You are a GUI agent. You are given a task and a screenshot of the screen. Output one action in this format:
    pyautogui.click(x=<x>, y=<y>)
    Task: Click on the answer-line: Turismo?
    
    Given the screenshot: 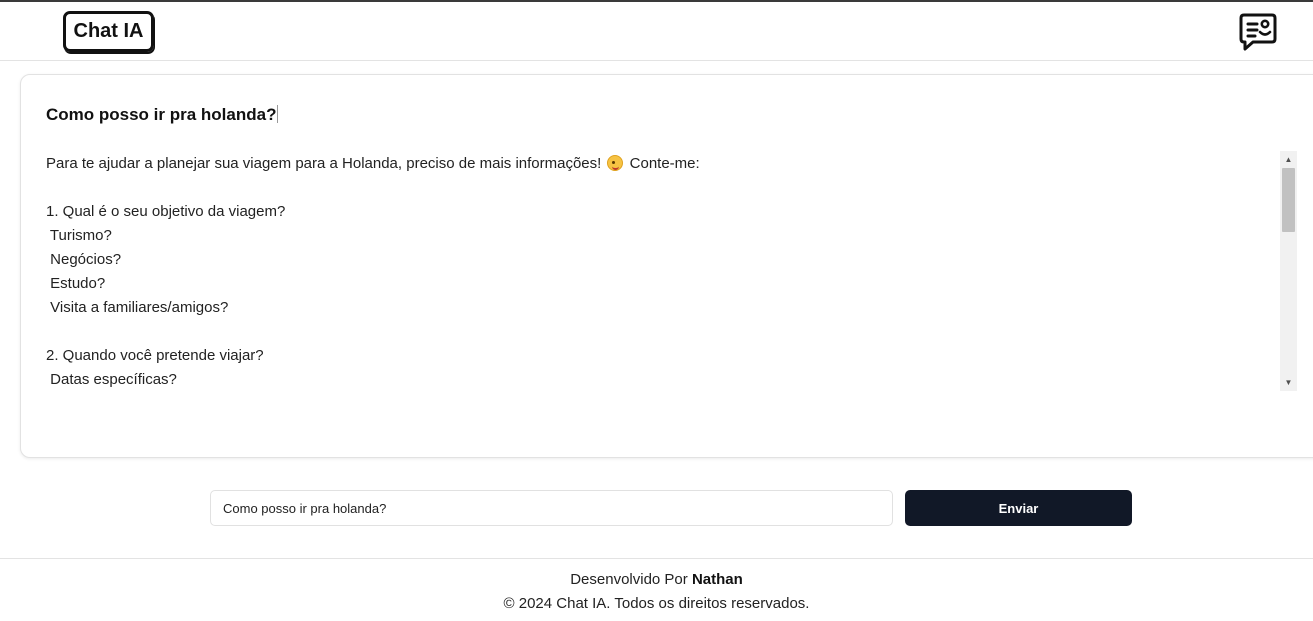 What is the action you would take?
    pyautogui.click(x=79, y=235)
    